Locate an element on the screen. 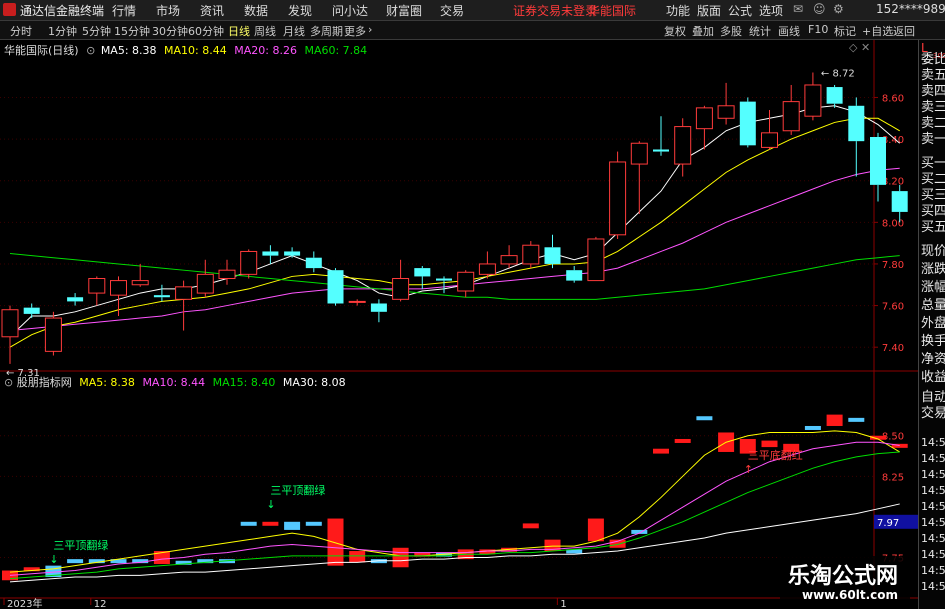 Image resolution: width=945 pixels, height=609 pixels. side-item: 涨跌 is located at coordinates (933, 269).